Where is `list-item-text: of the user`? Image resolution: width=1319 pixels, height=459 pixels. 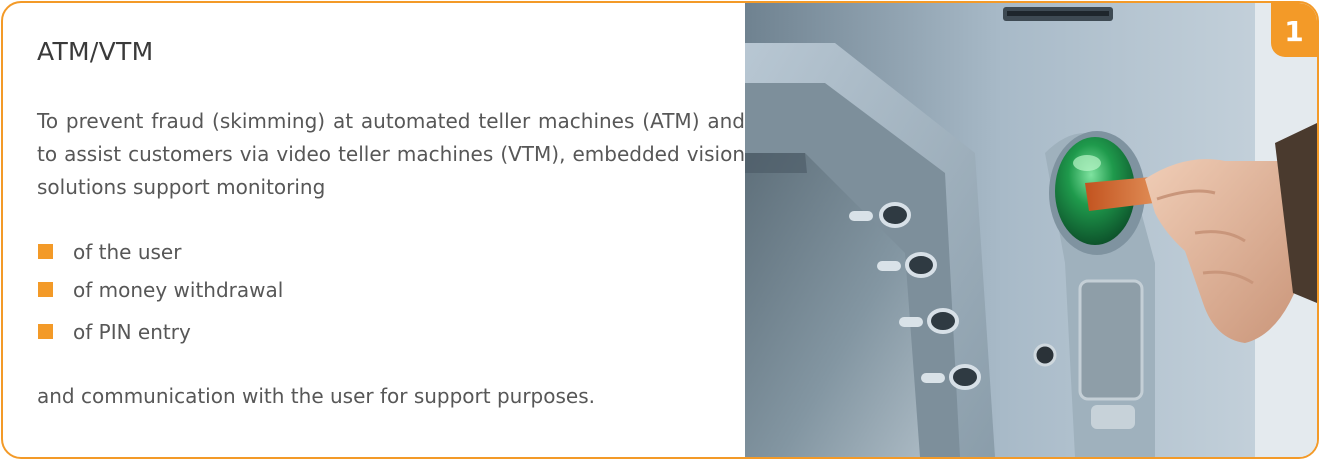
list-item-text: of the user is located at coordinates (127, 252).